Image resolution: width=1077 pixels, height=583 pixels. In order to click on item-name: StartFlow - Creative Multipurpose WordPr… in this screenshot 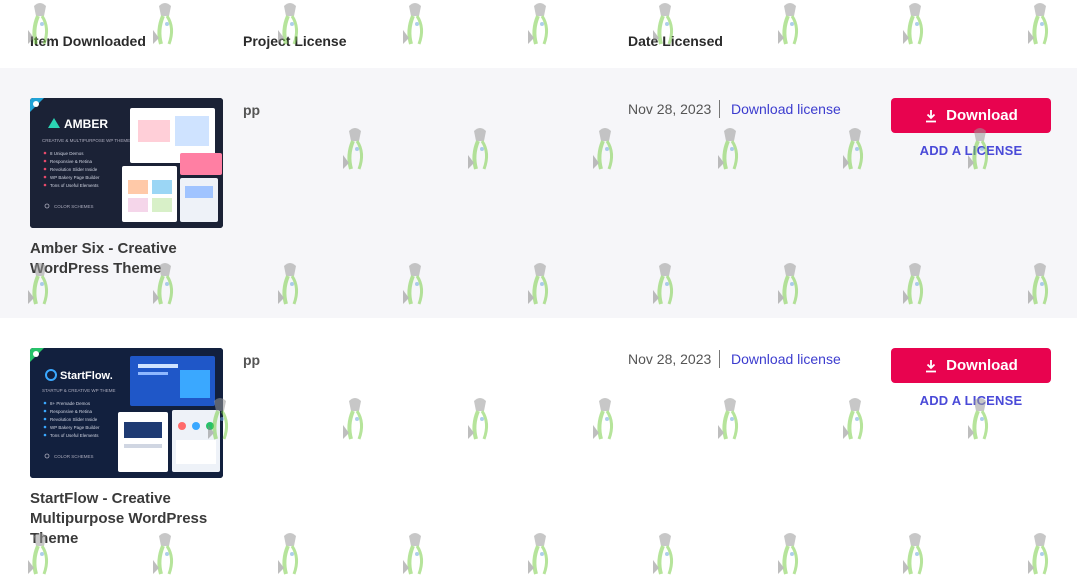, I will do `click(130, 519)`.